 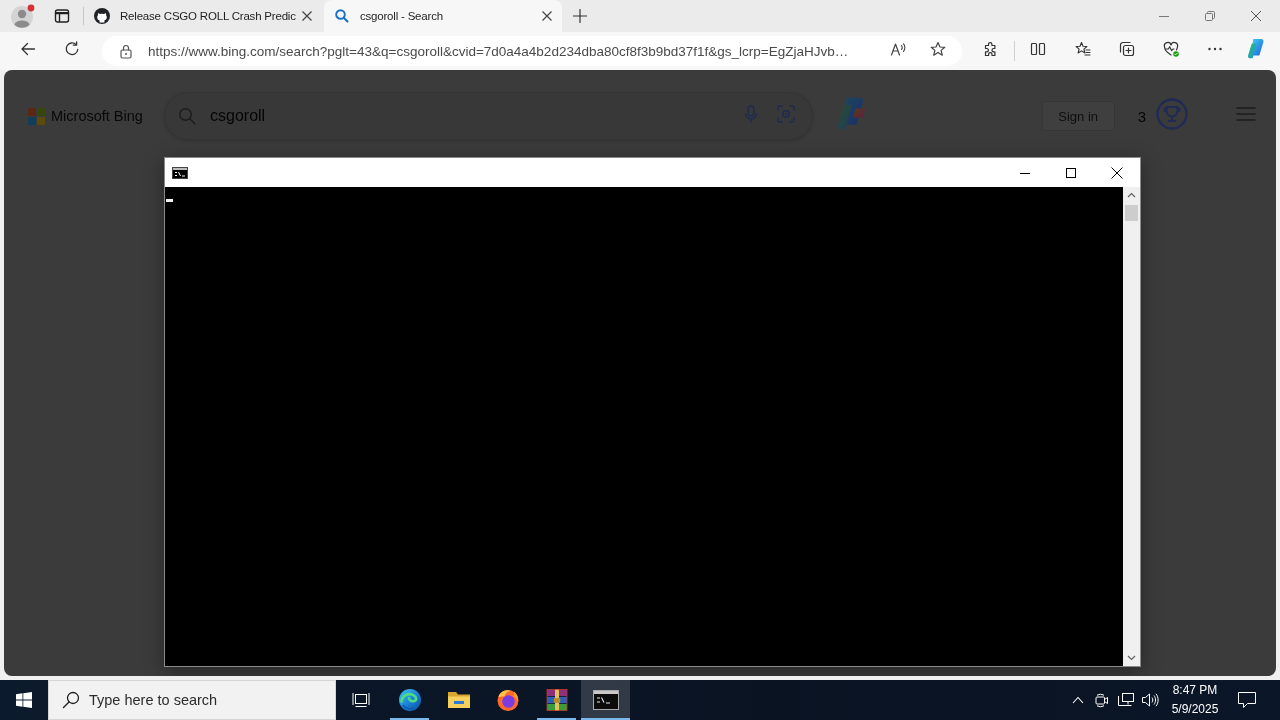 I want to click on restore-icon, so click(x=1210, y=16).